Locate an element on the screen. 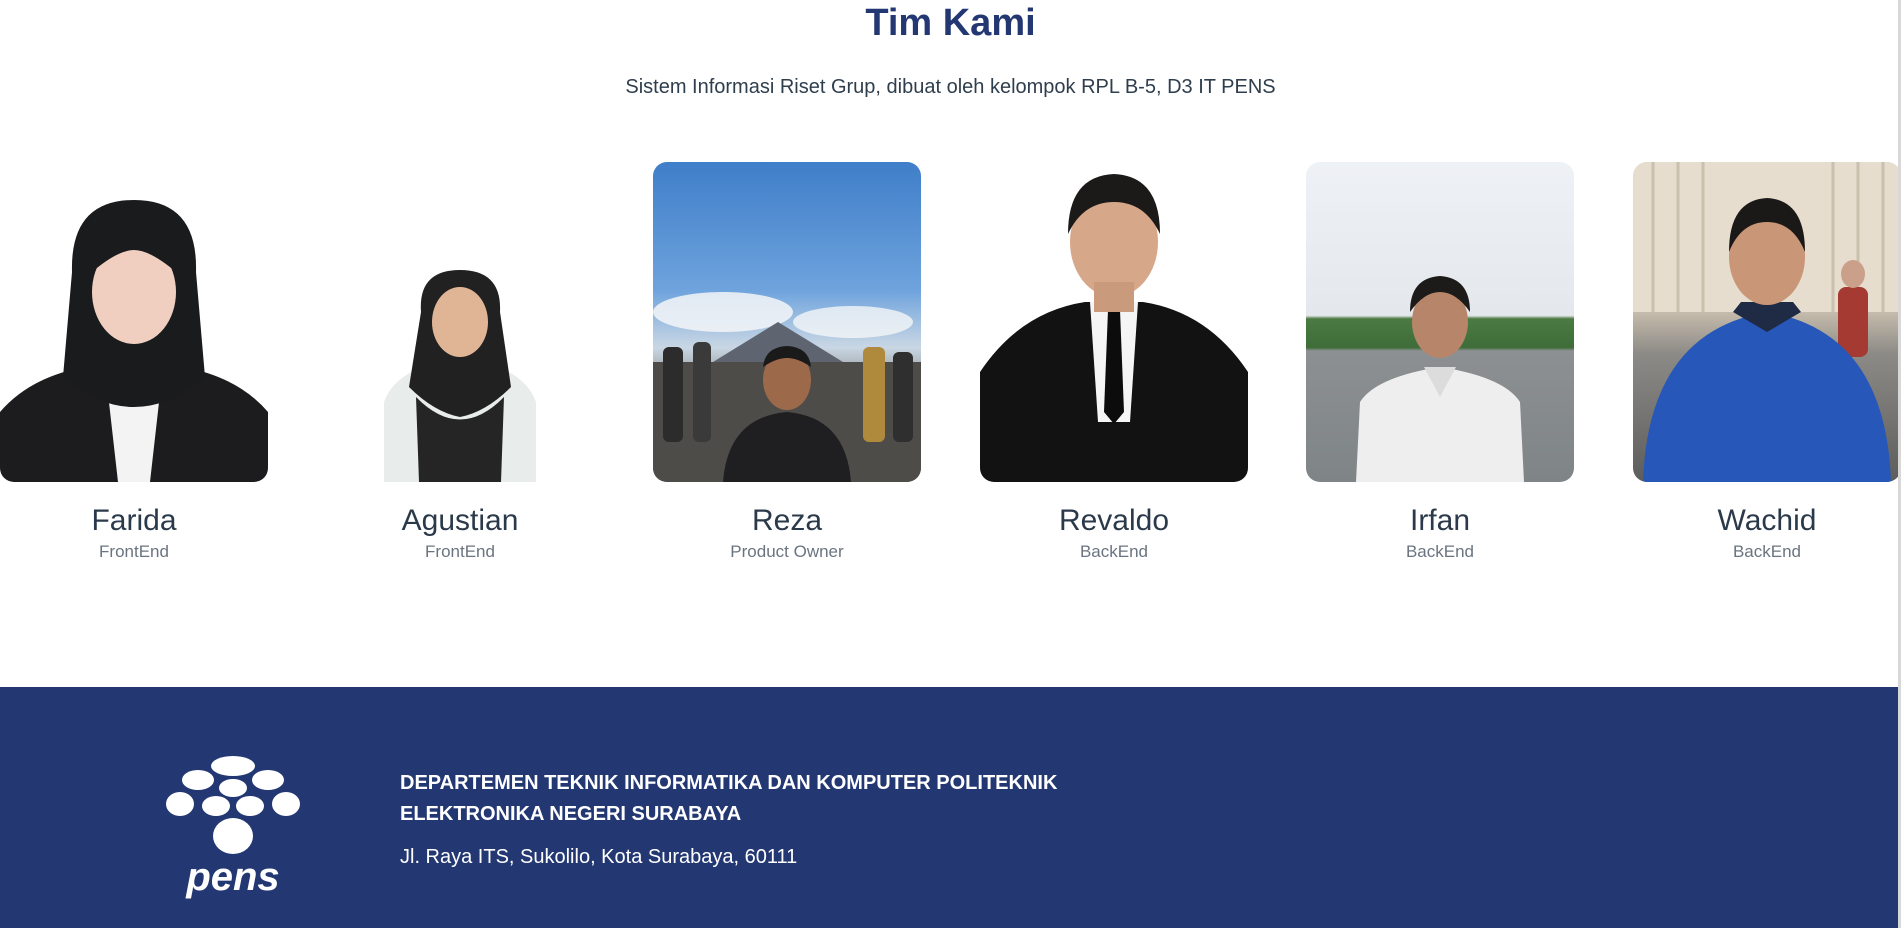 Image resolution: width=1901 pixels, height=928 pixels. member-name: Farida is located at coordinates (134, 520).